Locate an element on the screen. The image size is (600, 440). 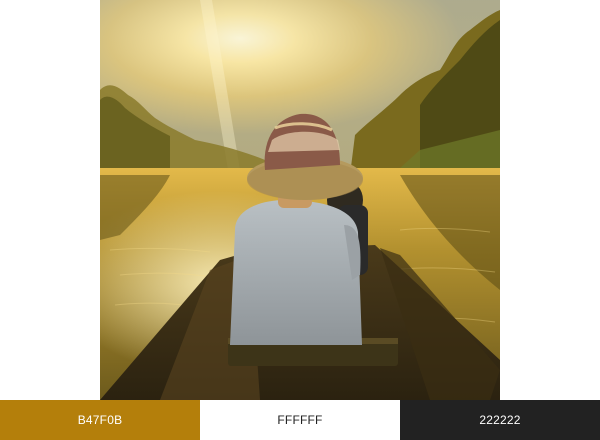
swatch-1-label: B47F0B is located at coordinates (100, 420).